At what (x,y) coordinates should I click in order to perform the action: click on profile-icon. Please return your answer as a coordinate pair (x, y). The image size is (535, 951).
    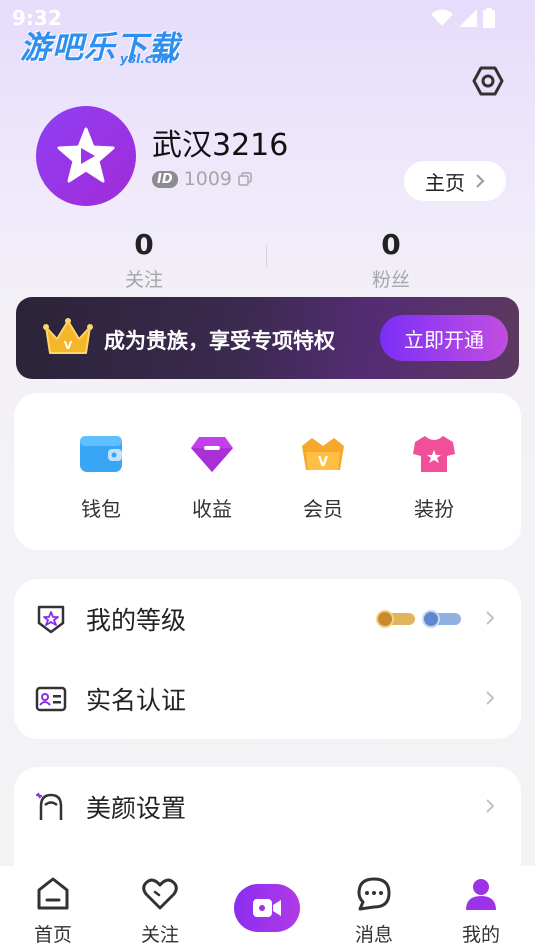
    Looking at the image, I should click on (481, 894).